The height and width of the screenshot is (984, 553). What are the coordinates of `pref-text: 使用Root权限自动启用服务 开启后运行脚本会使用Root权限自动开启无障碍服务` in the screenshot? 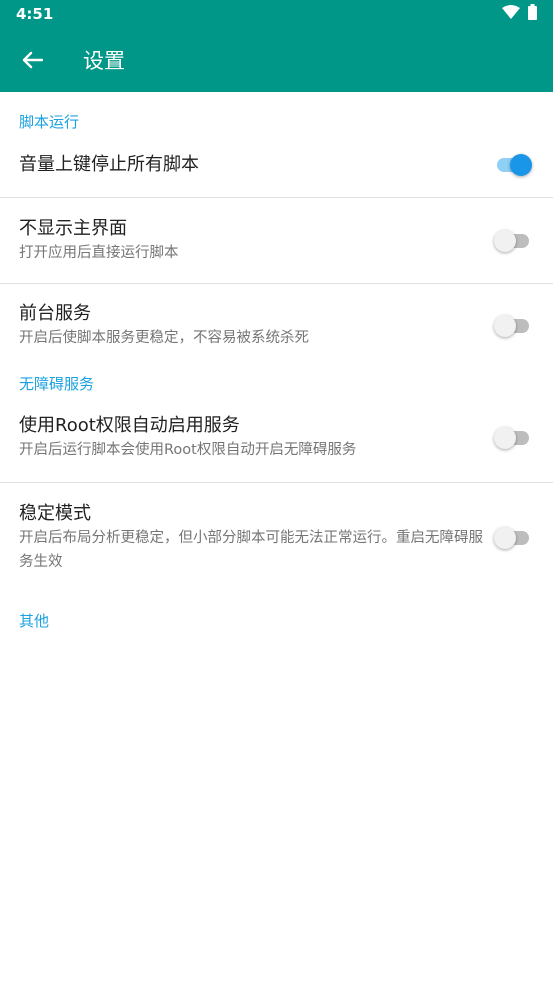 It's located at (257, 438).